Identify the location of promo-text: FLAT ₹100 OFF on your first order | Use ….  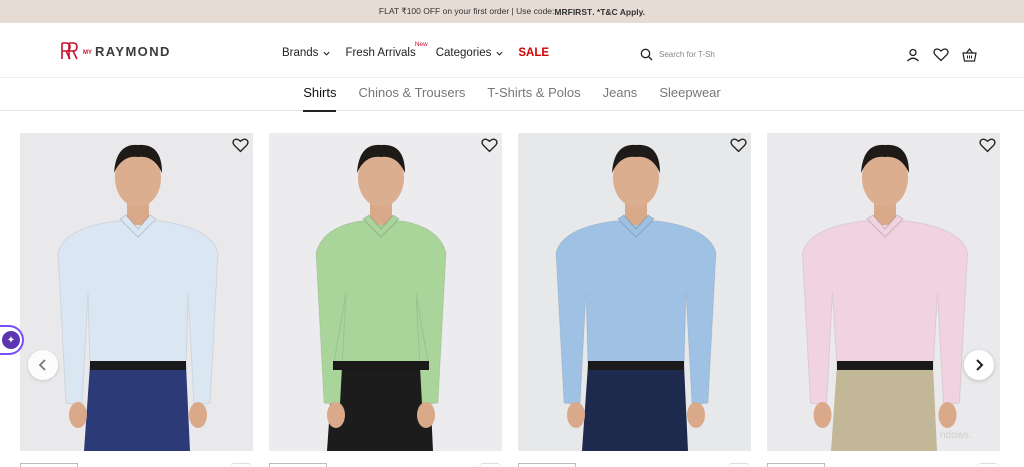
(466, 11).